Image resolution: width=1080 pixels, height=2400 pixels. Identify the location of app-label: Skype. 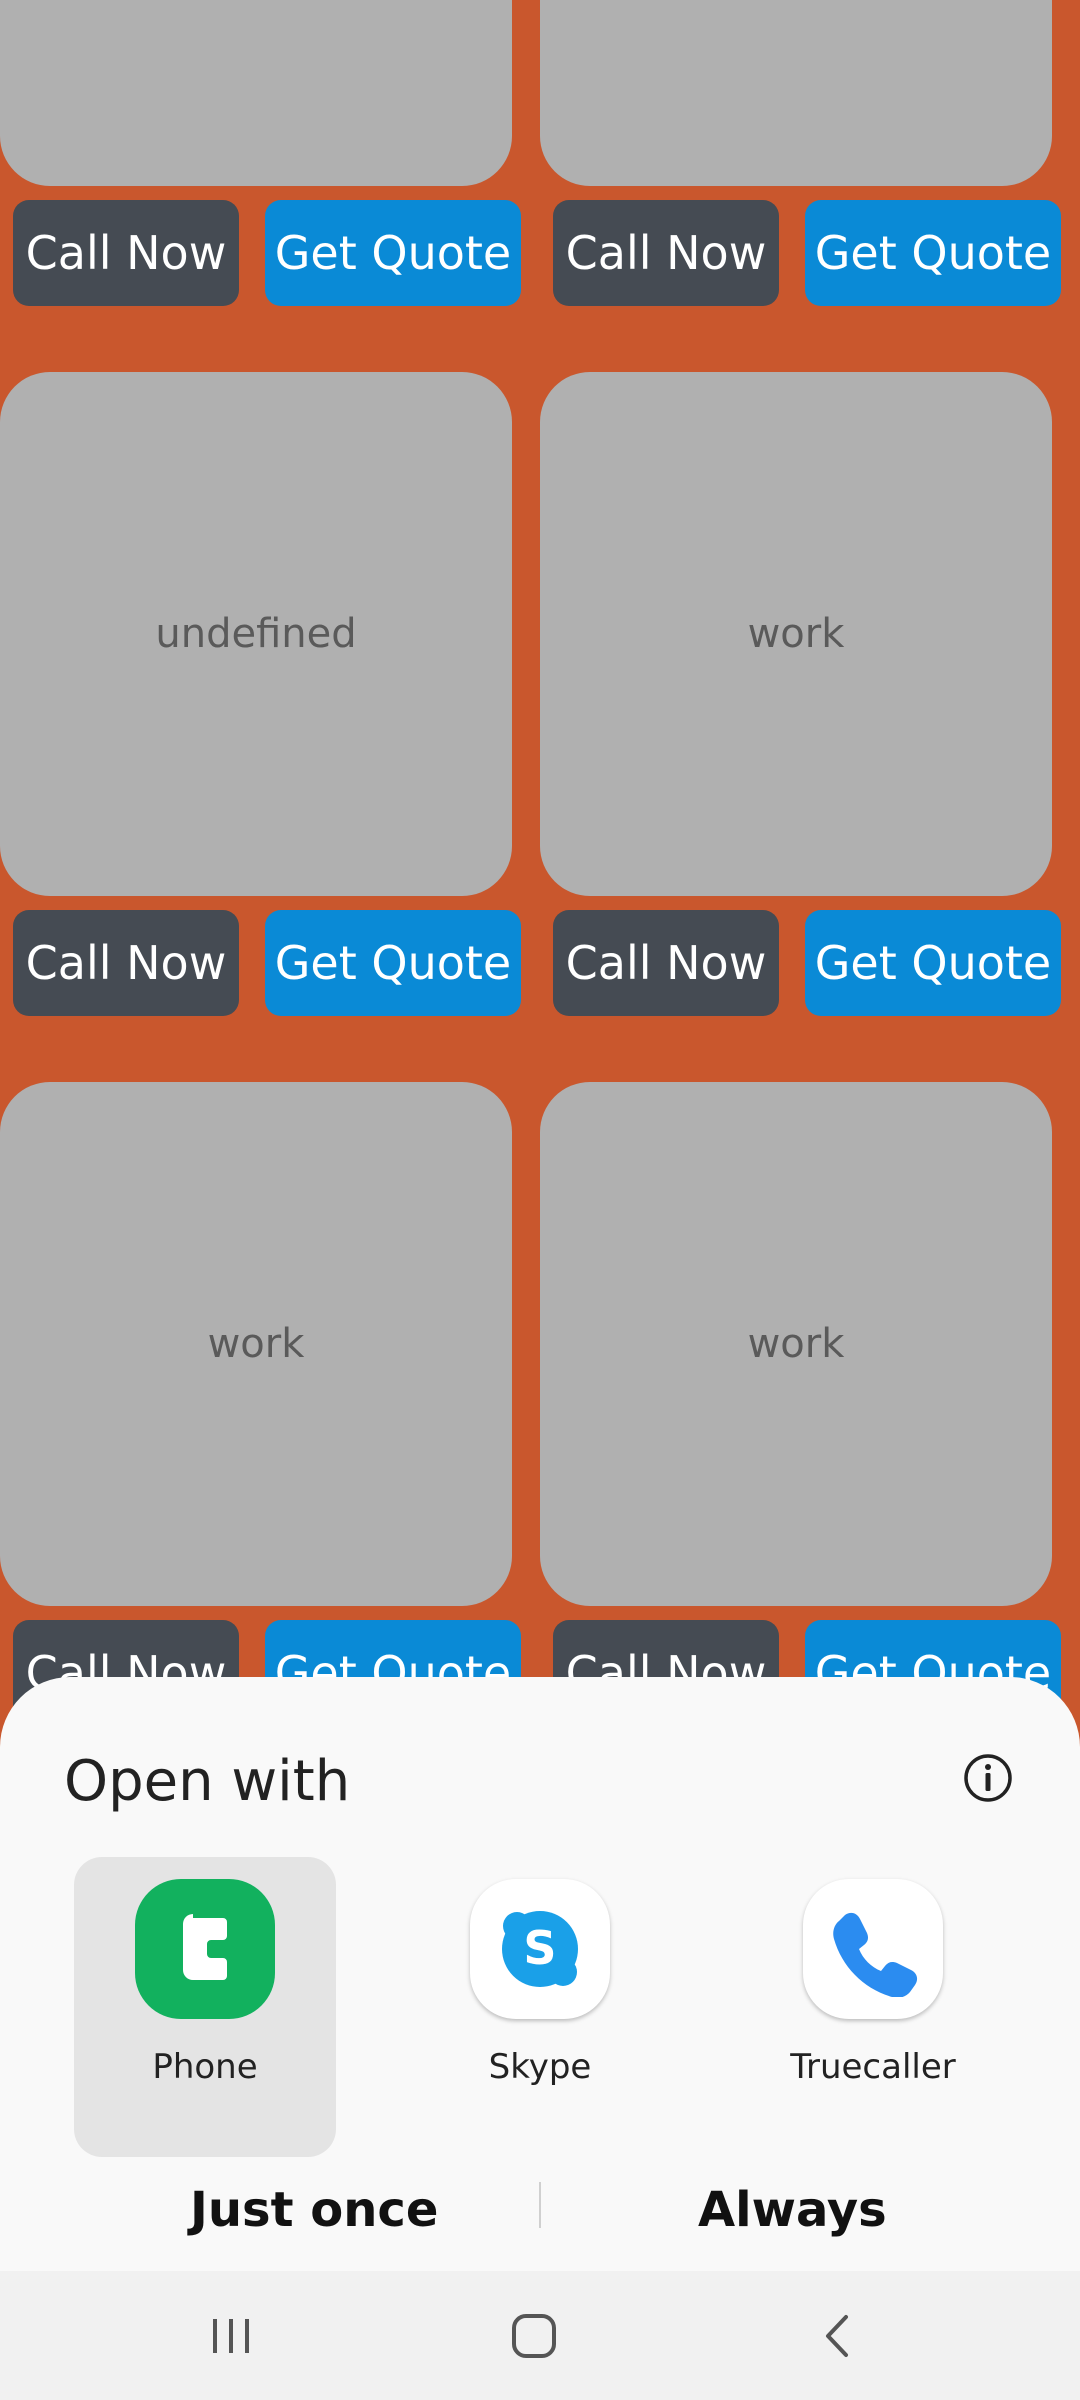
(540, 2067).